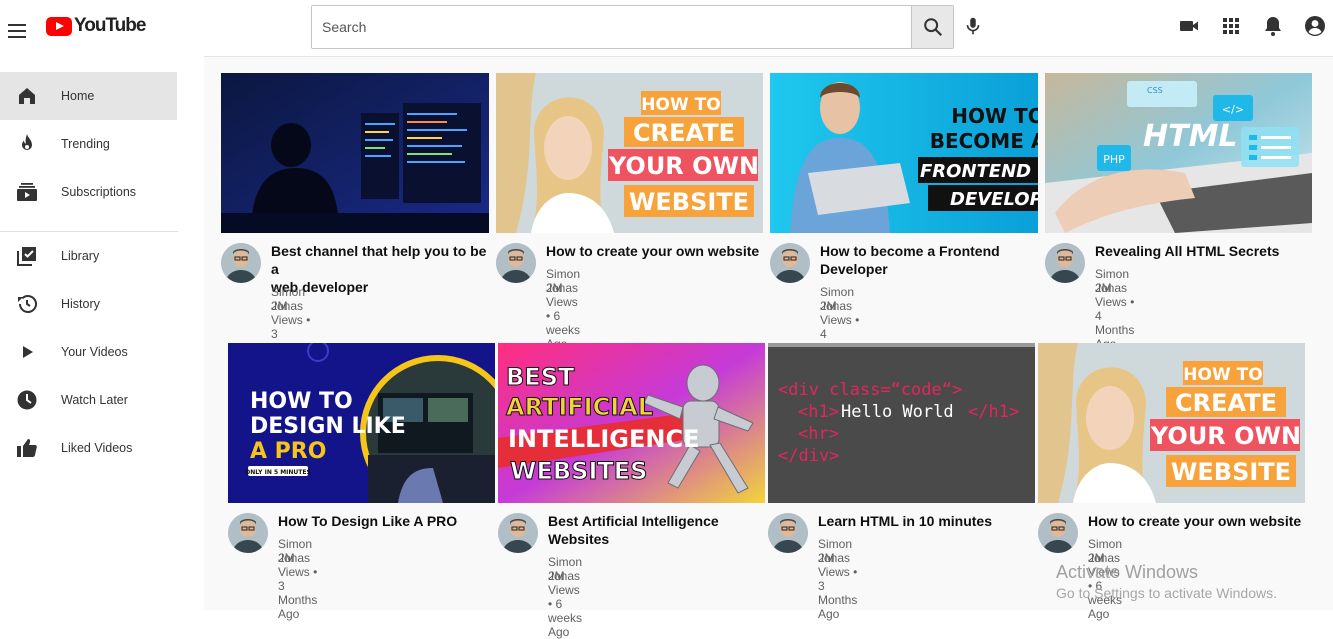 This screenshot has height=639, width=1333. Describe the element at coordinates (328, 426) in the screenshot. I see `thumbnail-text: DESIGN LIKE` at that location.